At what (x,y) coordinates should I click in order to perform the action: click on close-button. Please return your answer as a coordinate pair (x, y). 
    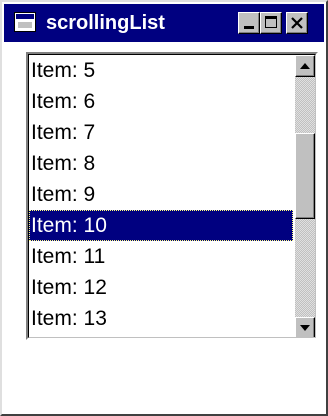
    Looking at the image, I should click on (297, 23).